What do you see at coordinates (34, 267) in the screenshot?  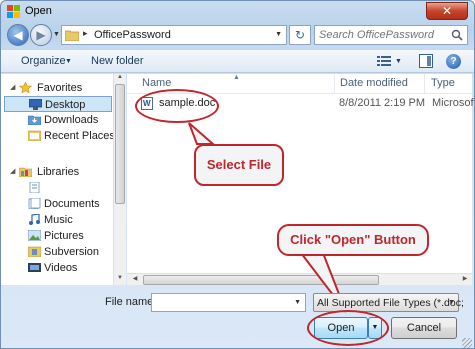 I see `videos-icon` at bounding box center [34, 267].